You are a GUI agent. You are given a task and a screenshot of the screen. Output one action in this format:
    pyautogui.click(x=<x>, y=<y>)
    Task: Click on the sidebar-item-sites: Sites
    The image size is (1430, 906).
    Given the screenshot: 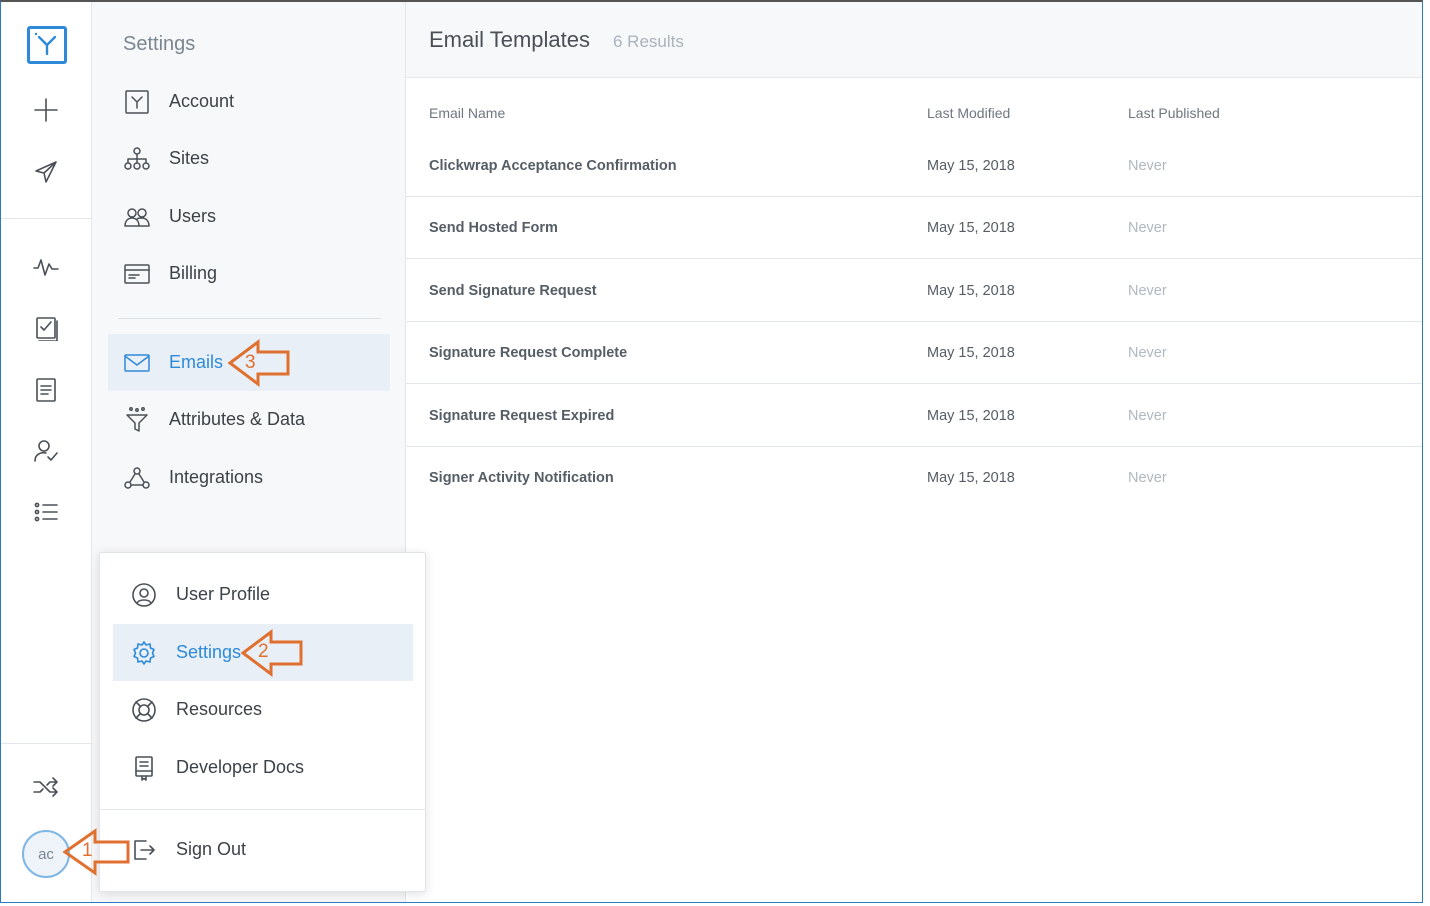 What is the action you would take?
    pyautogui.click(x=249, y=158)
    